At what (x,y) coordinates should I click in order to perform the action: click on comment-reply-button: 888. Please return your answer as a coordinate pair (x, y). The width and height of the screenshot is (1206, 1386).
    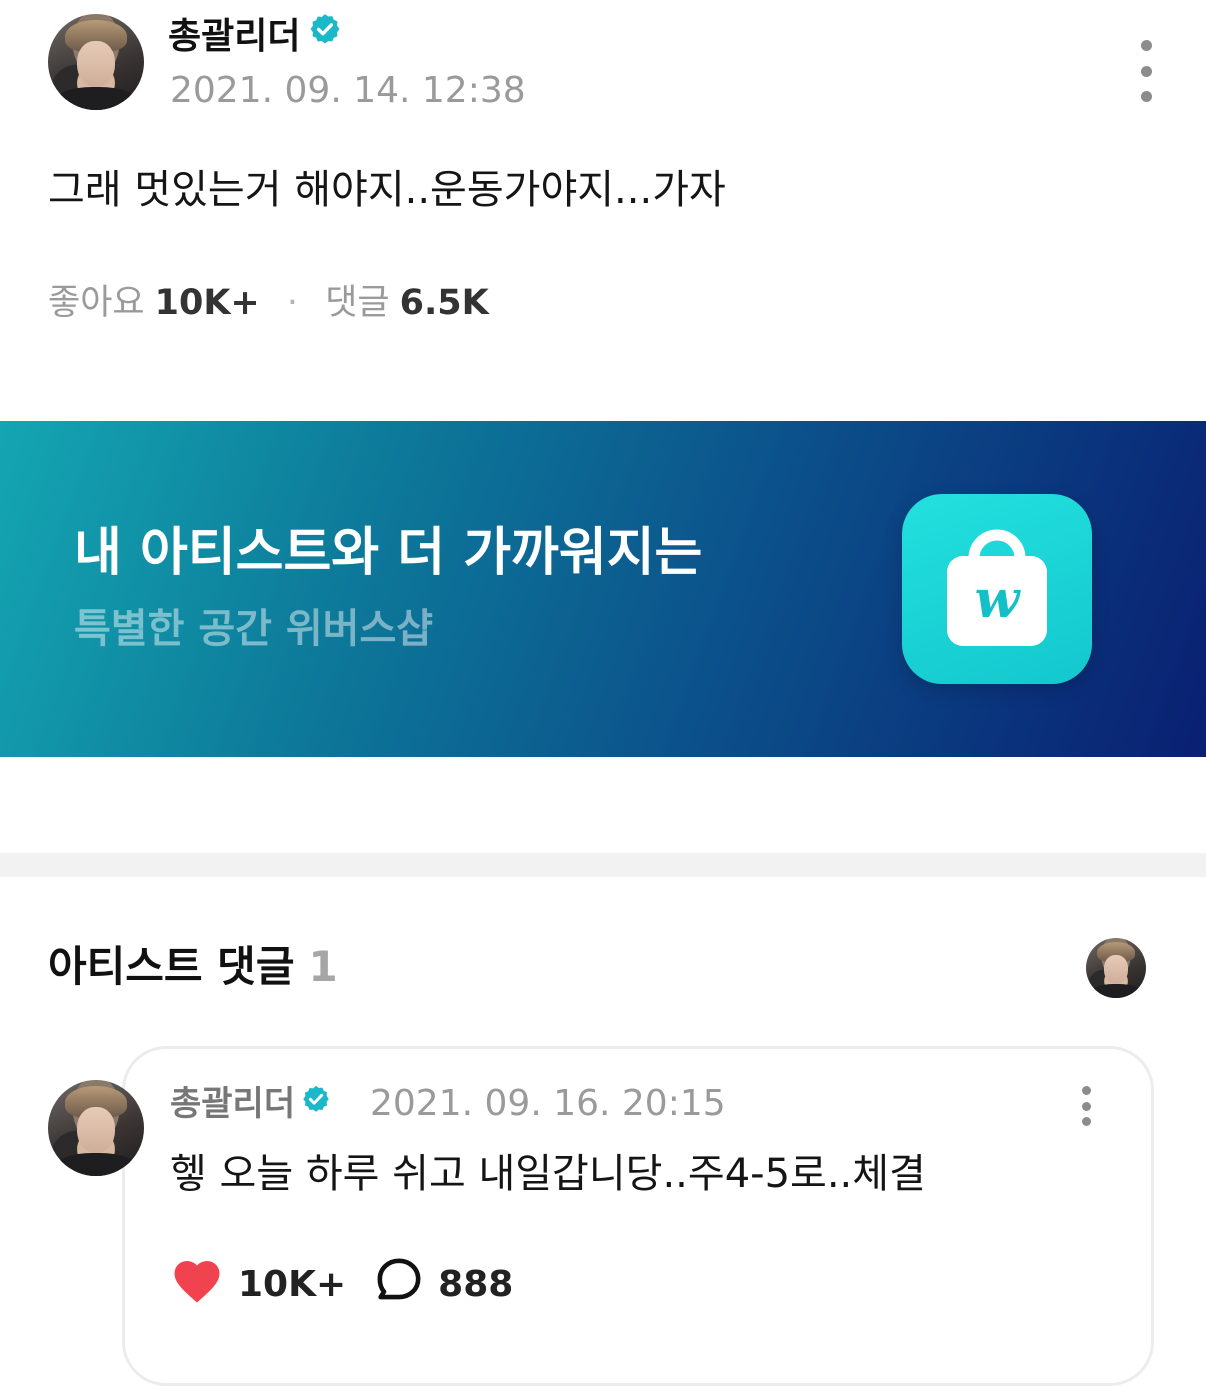
    Looking at the image, I should click on (443, 1284).